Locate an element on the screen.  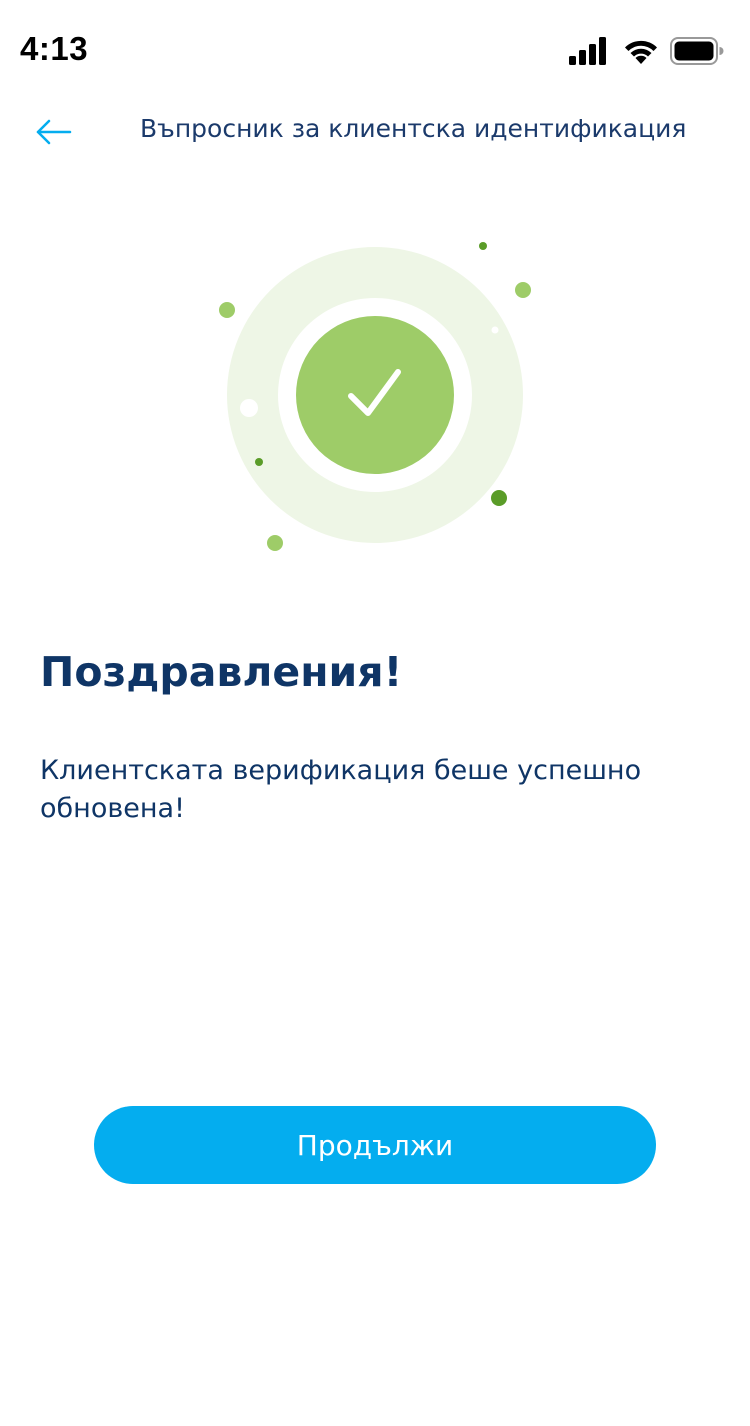
back-button is located at coordinates (55, 132).